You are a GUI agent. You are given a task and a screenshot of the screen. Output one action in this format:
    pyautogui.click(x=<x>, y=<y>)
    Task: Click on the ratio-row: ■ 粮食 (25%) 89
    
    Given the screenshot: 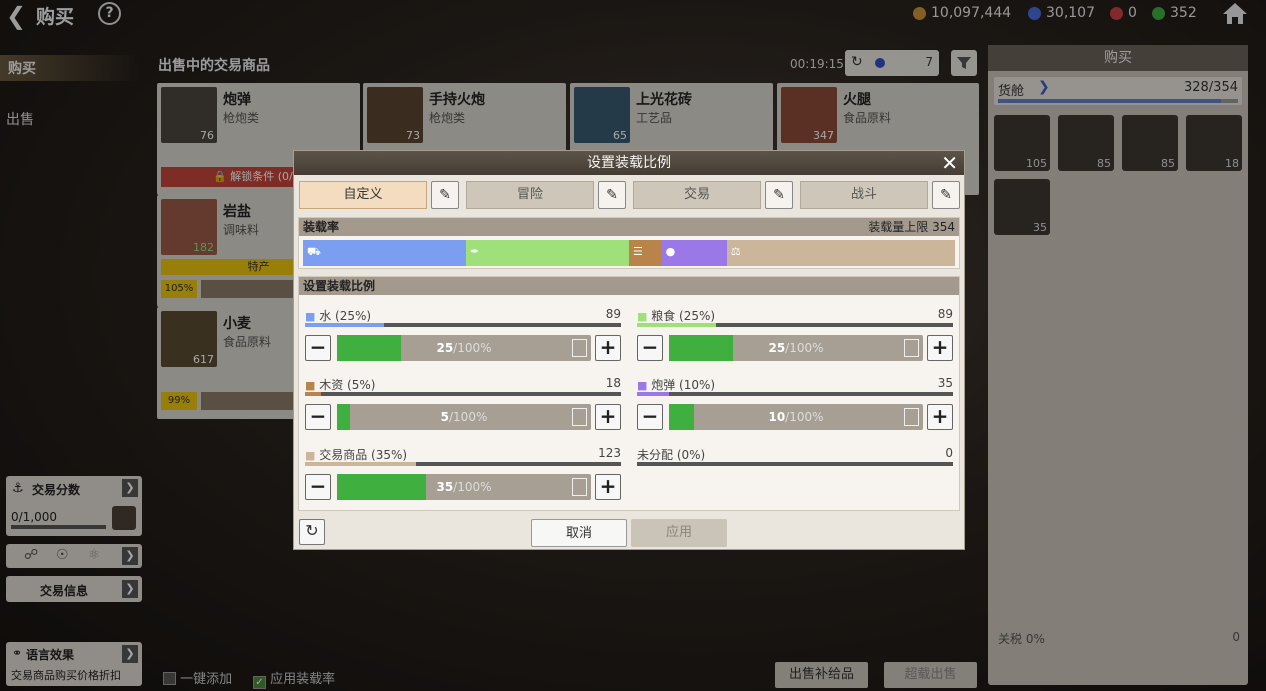 What is the action you would take?
    pyautogui.click(x=795, y=315)
    